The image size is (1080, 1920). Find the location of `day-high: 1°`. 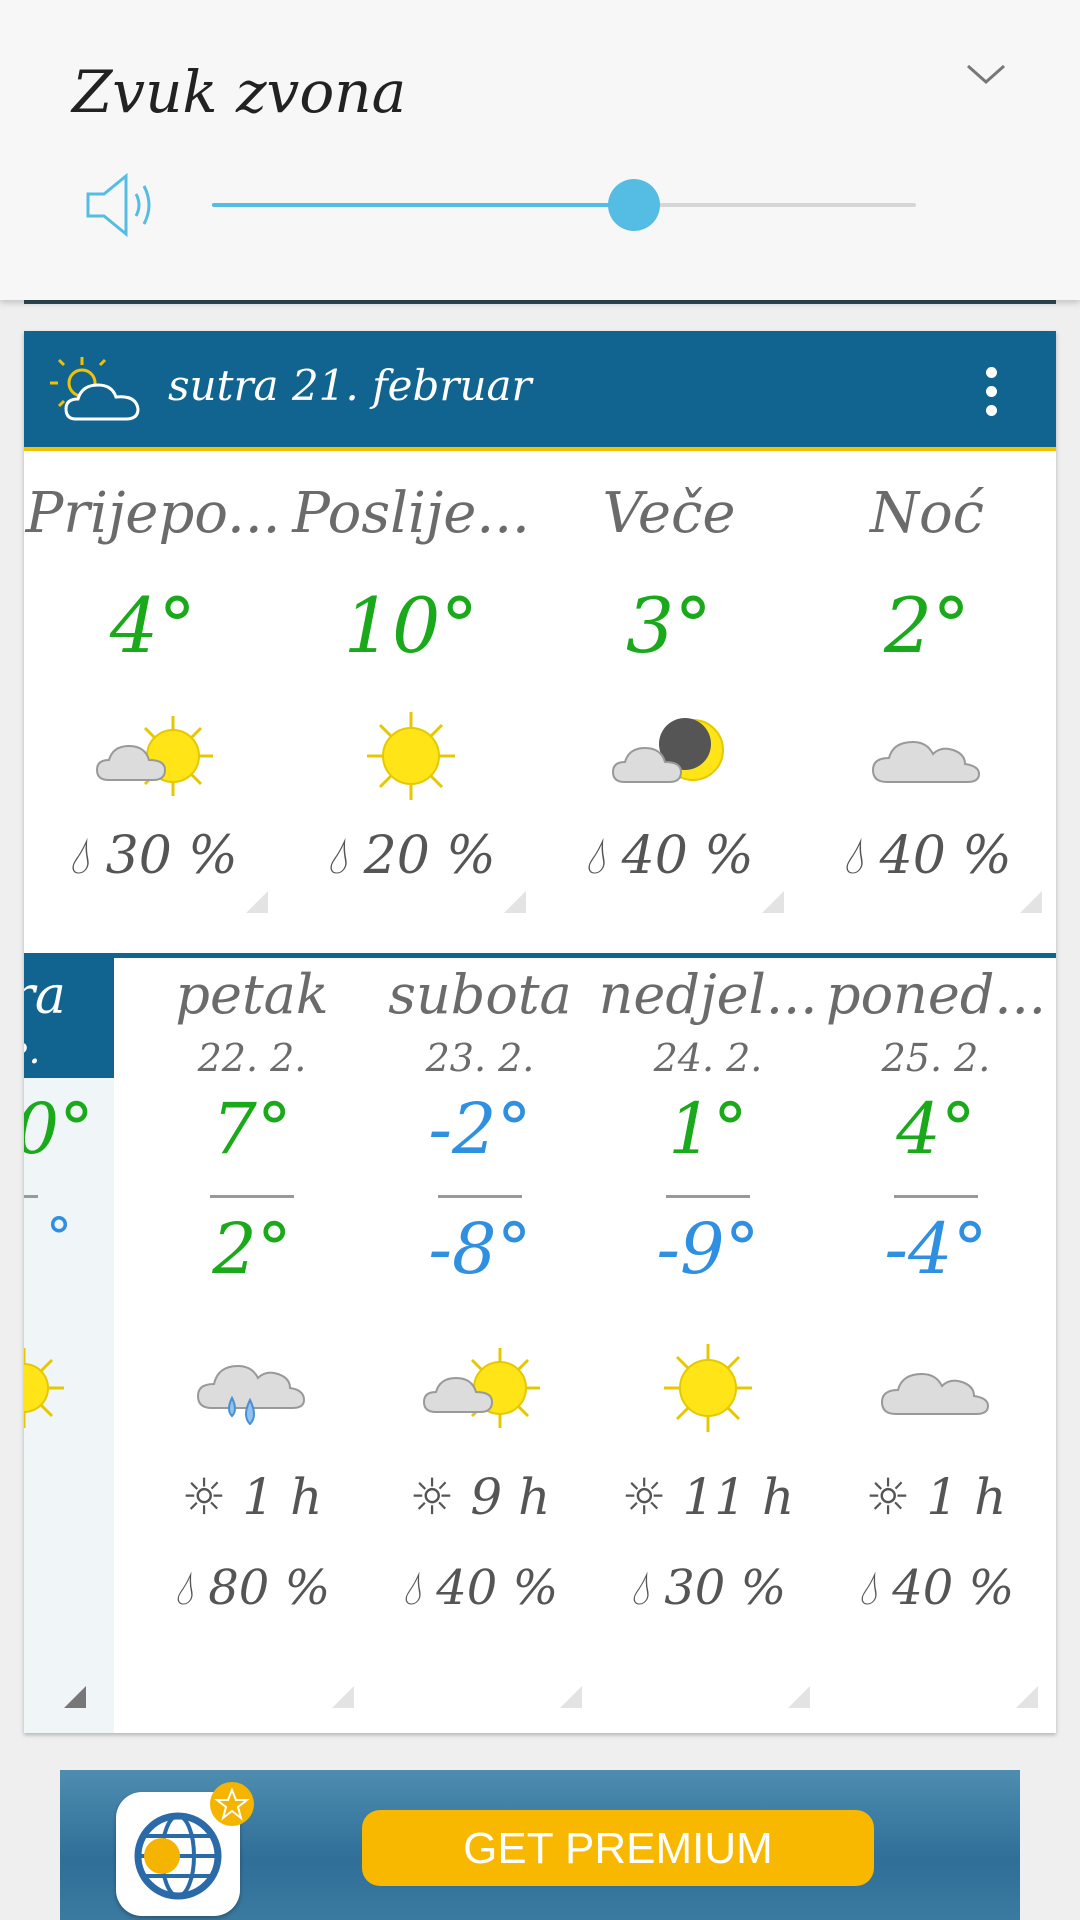

day-high: 1° is located at coordinates (708, 1129).